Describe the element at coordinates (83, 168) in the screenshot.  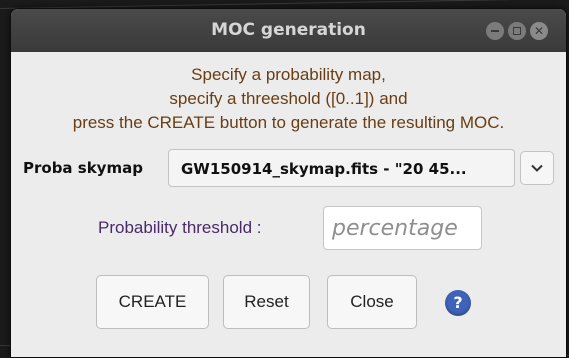
I see `proba-skymap-label: Proba skymap` at that location.